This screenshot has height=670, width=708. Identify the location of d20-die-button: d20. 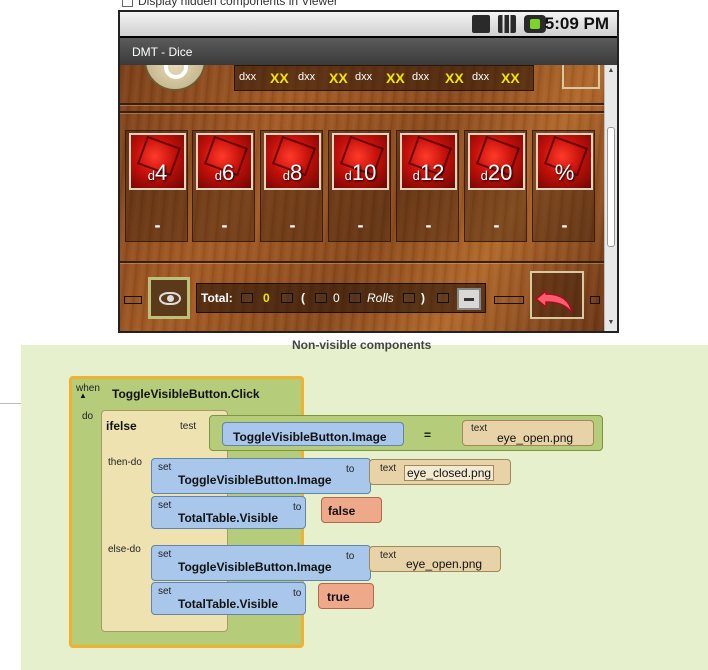
(496, 161).